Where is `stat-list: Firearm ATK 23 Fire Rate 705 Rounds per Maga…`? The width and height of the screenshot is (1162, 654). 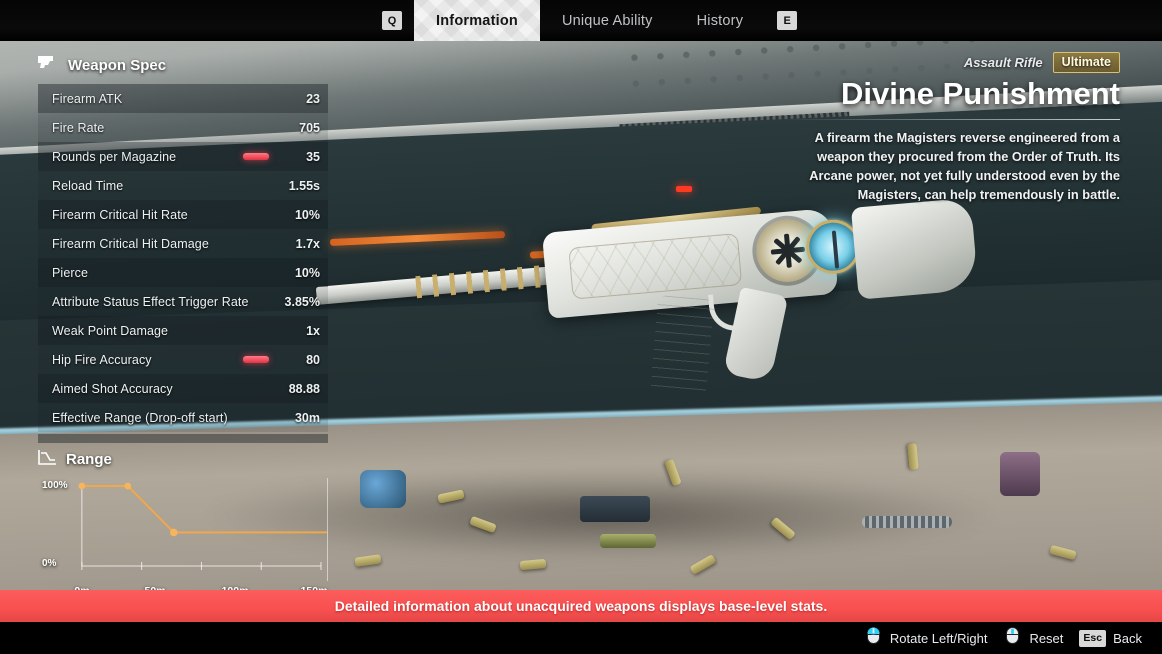
stat-list: Firearm ATK 23 Fire Rate 705 Rounds per Maga… is located at coordinates (183, 258).